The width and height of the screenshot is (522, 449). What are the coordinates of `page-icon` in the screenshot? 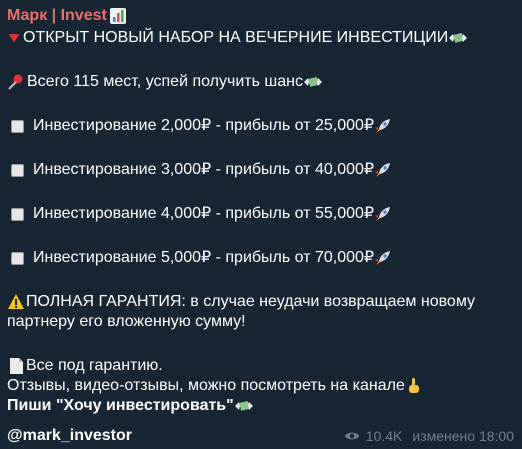 It's located at (16, 366).